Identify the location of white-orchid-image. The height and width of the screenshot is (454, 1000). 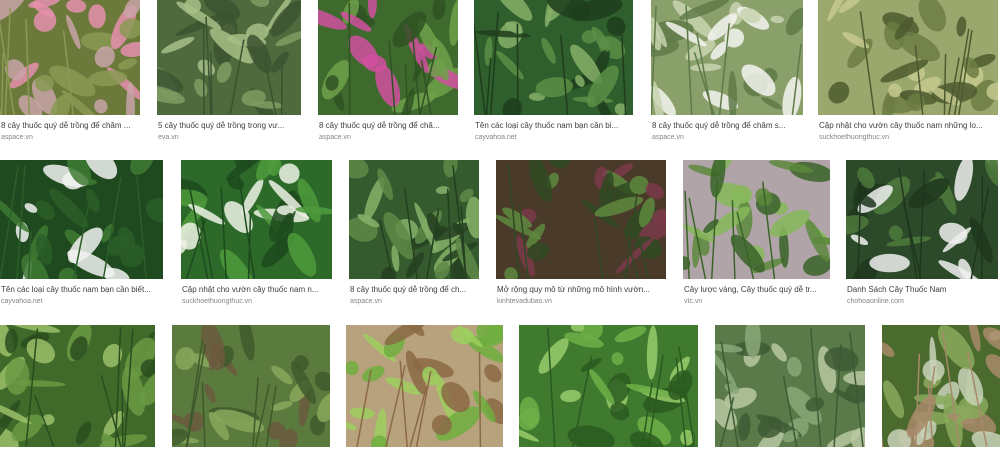
(727, 57).